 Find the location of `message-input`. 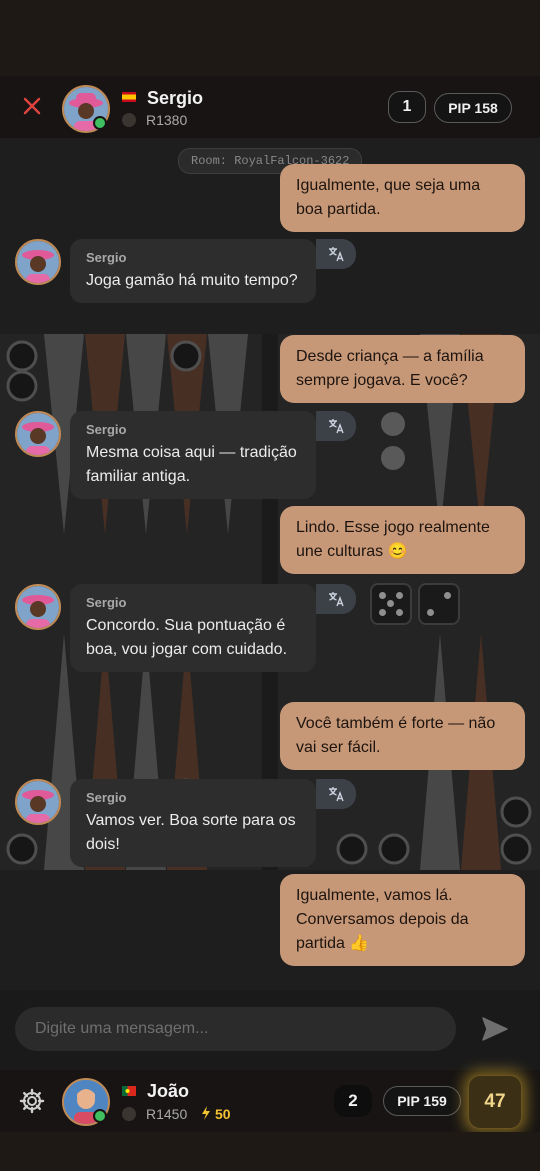

message-input is located at coordinates (235, 1029).